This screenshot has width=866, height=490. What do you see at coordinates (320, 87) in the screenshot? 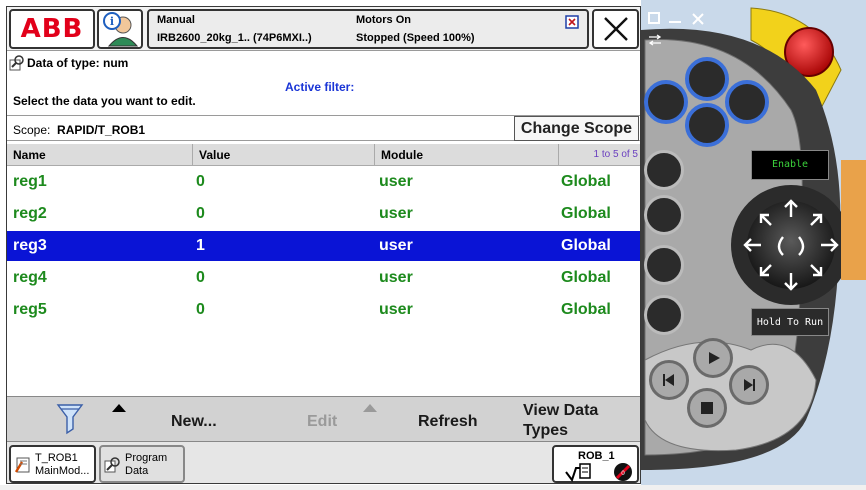
I see `active-filter-label: Active filter:` at bounding box center [320, 87].